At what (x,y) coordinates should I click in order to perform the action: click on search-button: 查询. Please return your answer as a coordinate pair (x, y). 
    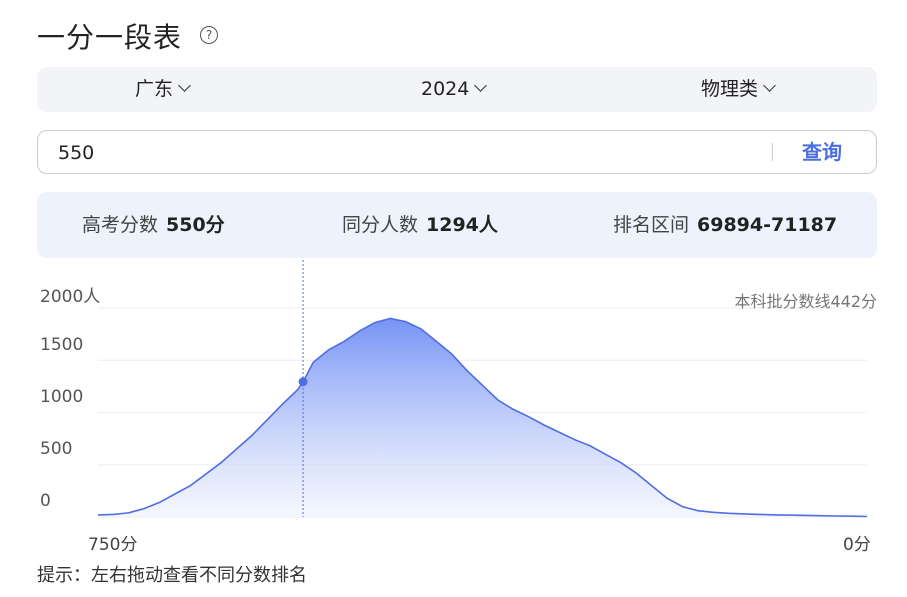
    Looking at the image, I should click on (822, 152).